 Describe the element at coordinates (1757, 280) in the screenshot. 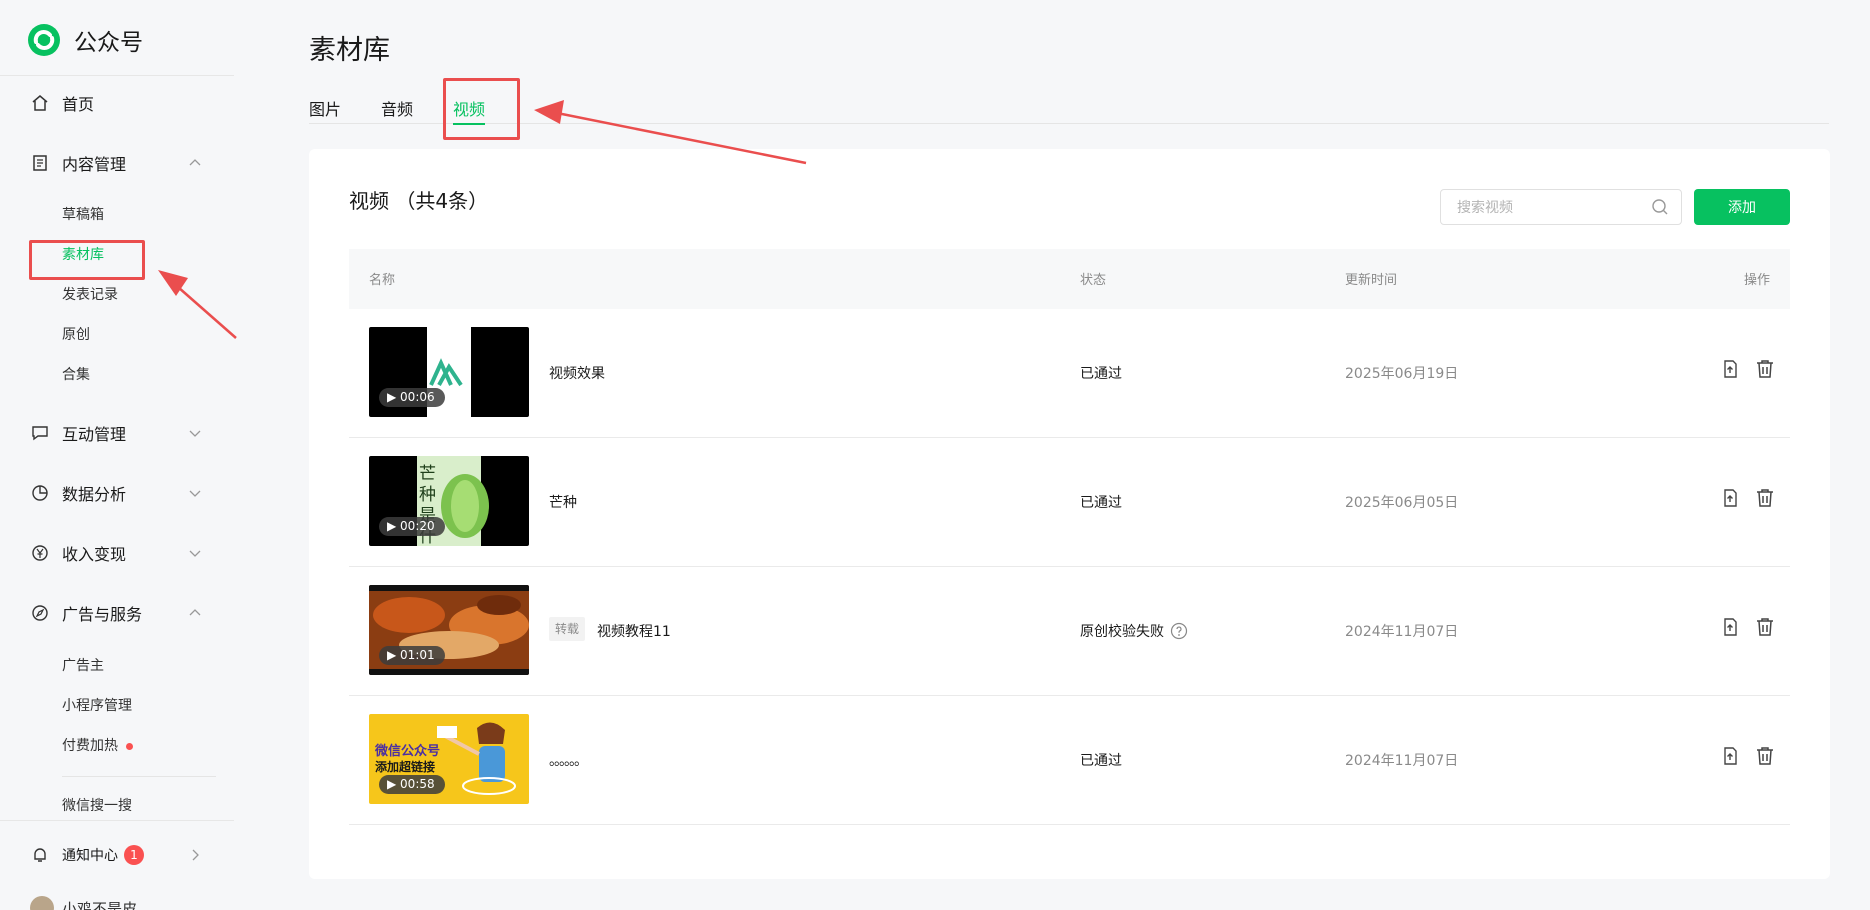

I see `column-header-ops: 操作` at that location.